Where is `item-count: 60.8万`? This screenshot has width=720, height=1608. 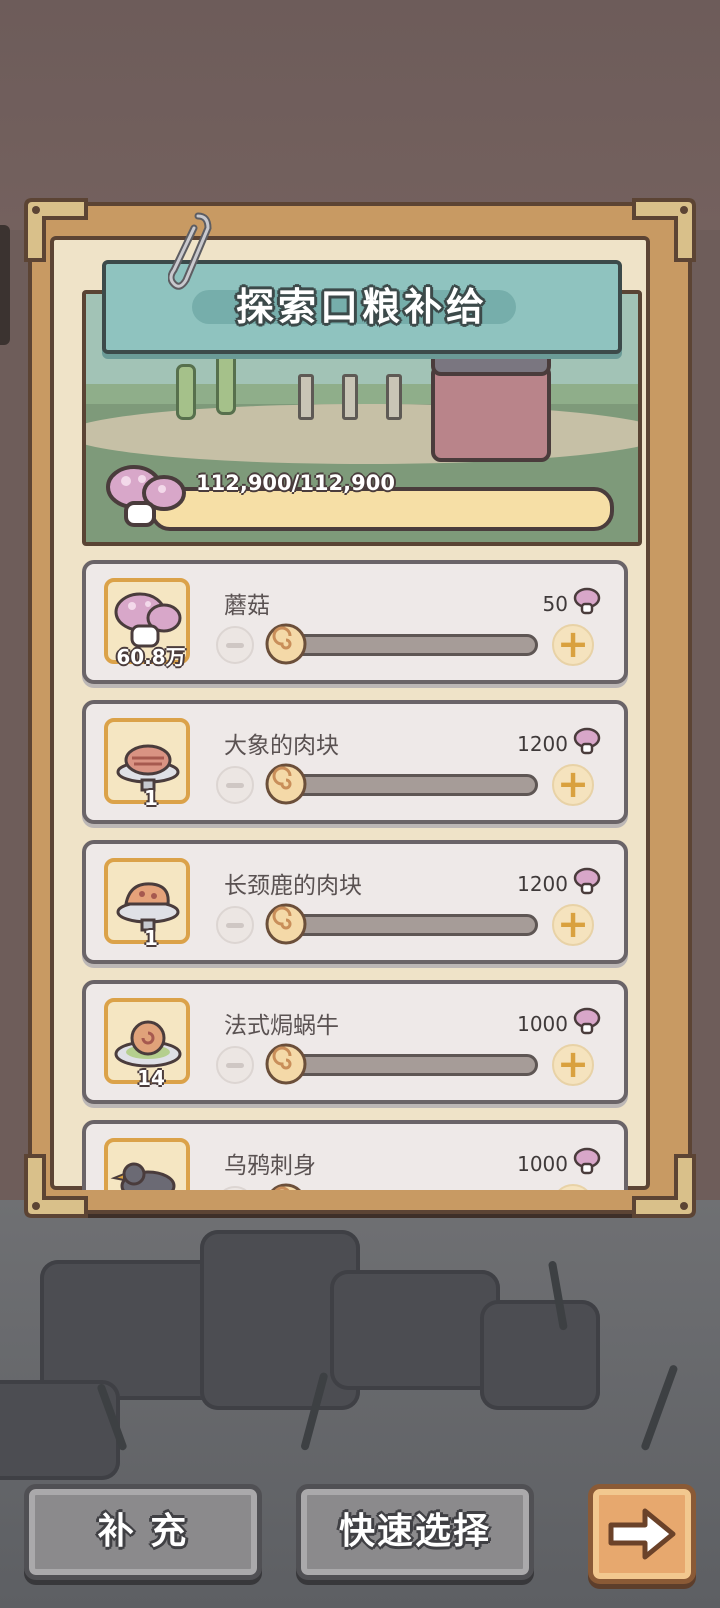 item-count: 60.8万 is located at coordinates (151, 657).